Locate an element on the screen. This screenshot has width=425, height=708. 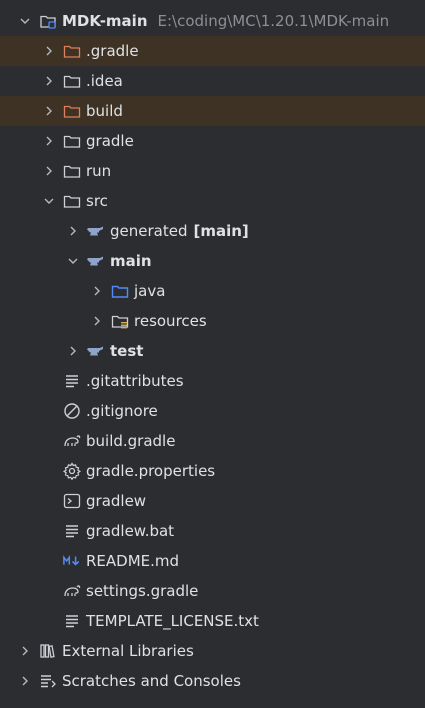
tree-item-label: generated is located at coordinates (149, 231).